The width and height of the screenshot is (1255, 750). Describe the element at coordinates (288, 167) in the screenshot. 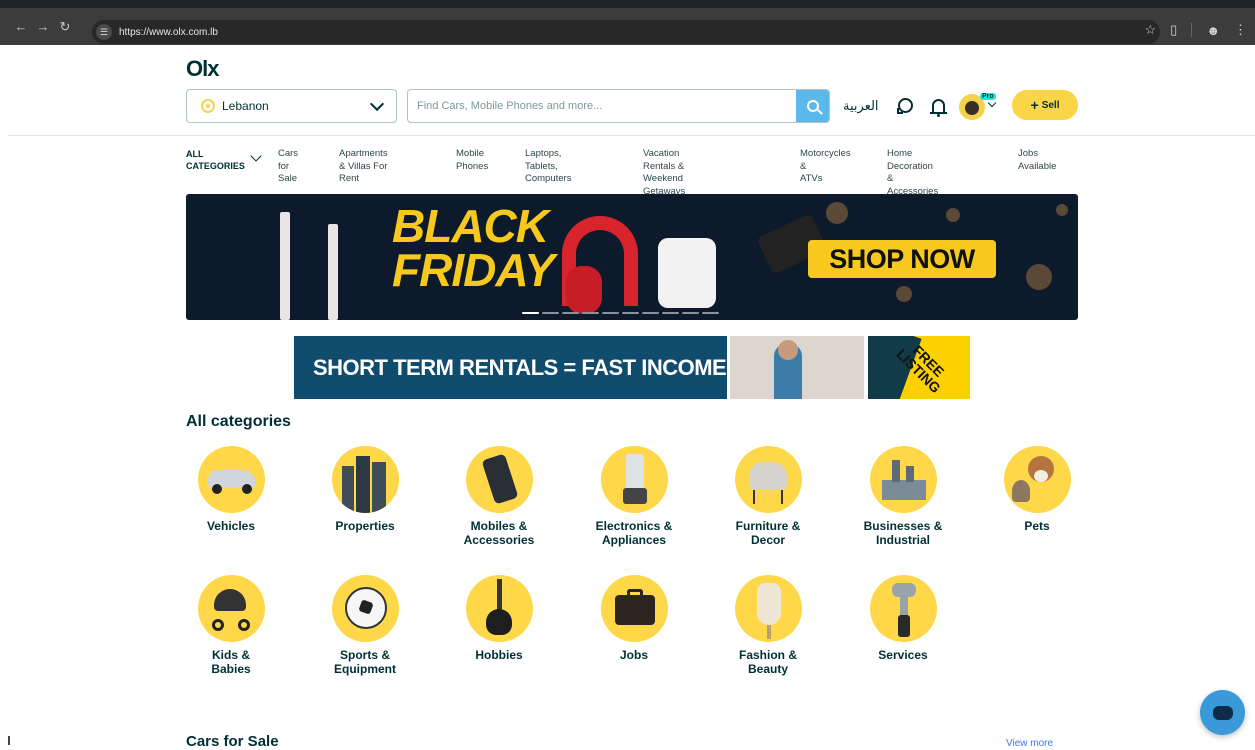

I see `catnav-item-cars-for-sale: Cars for Sale` at that location.